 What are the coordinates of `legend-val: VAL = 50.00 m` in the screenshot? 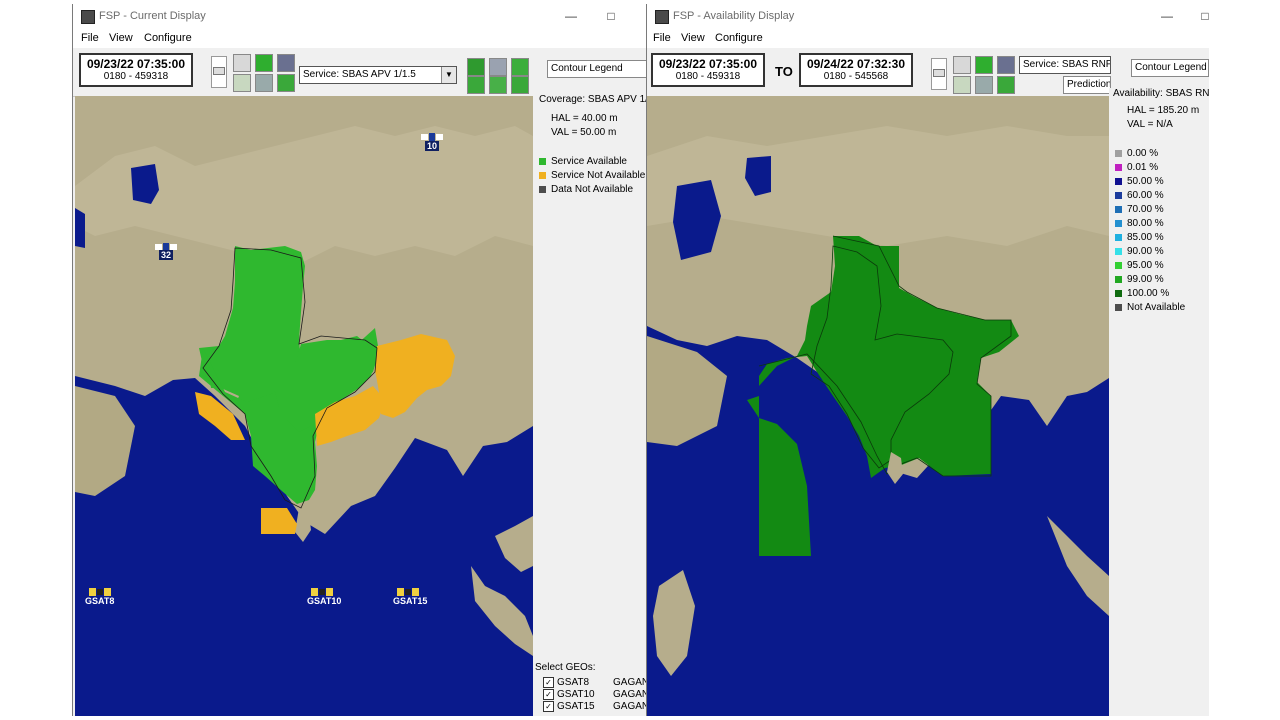 It's located at (584, 132).